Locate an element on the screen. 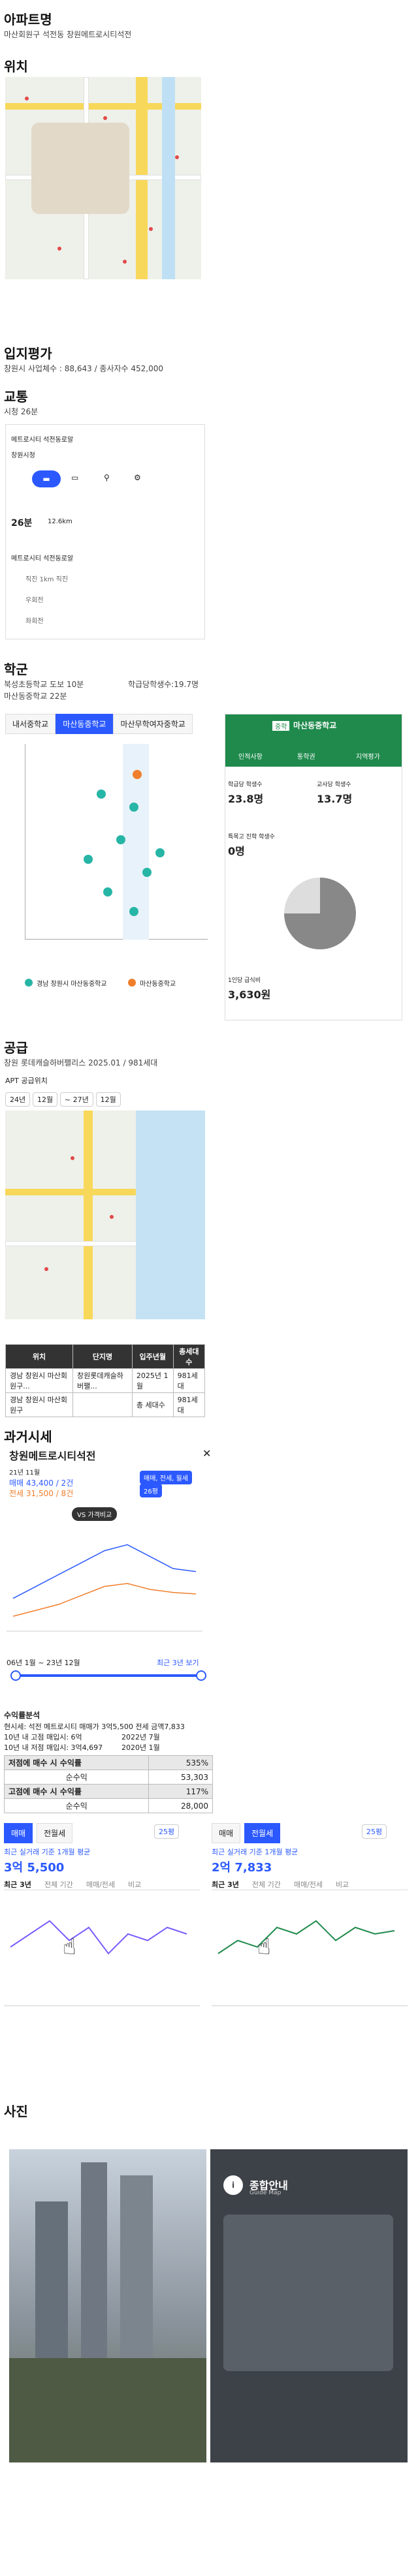 The image size is (418, 2576). price-chart is located at coordinates (104, 1588).